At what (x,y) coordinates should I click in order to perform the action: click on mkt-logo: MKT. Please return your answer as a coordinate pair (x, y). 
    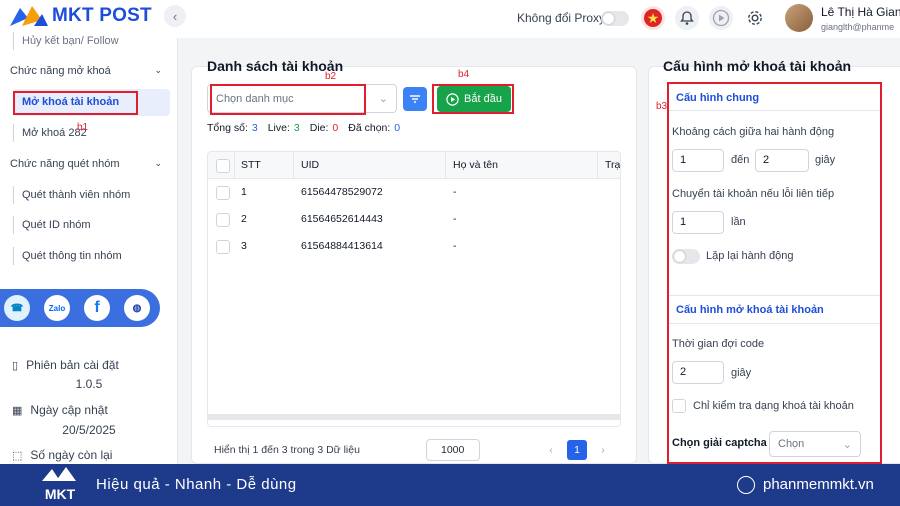
    Looking at the image, I should click on (60, 485).